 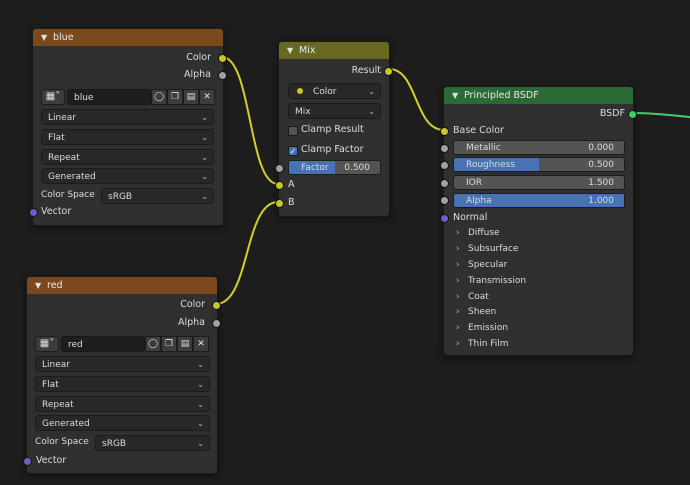 What do you see at coordinates (55, 285) in the screenshot?
I see `node-title: red` at bounding box center [55, 285].